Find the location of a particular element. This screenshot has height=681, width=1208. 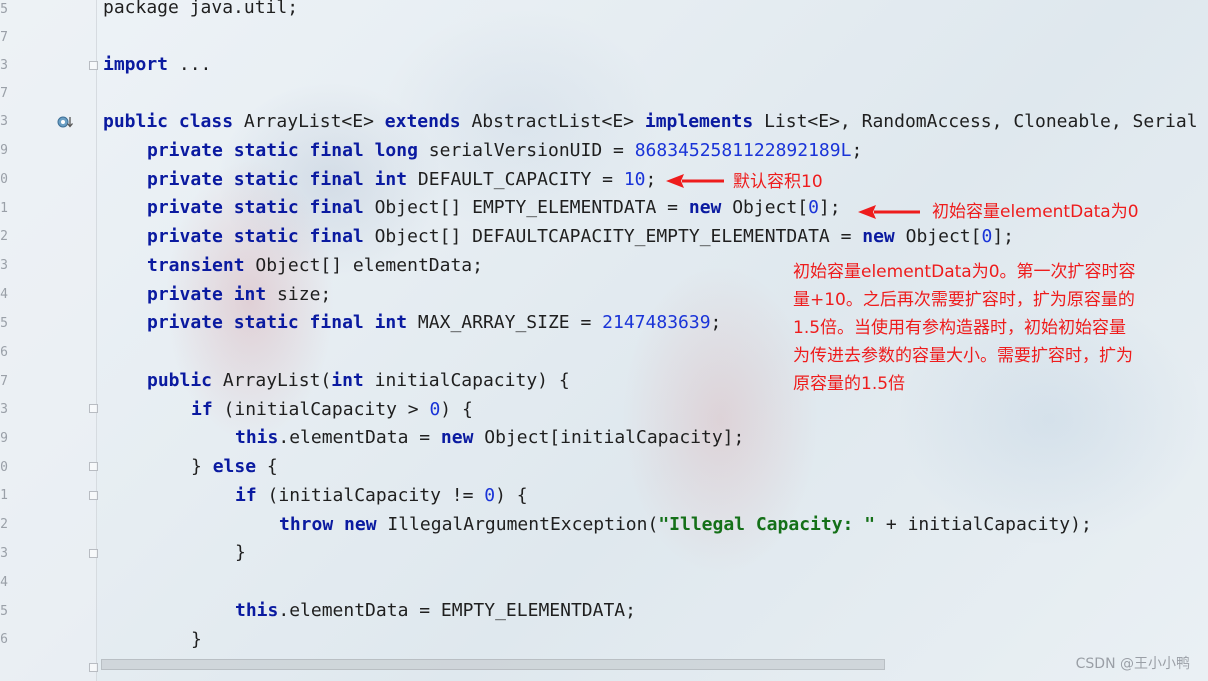

annotation-default-capacity: 默认容积10 is located at coordinates (778, 182).